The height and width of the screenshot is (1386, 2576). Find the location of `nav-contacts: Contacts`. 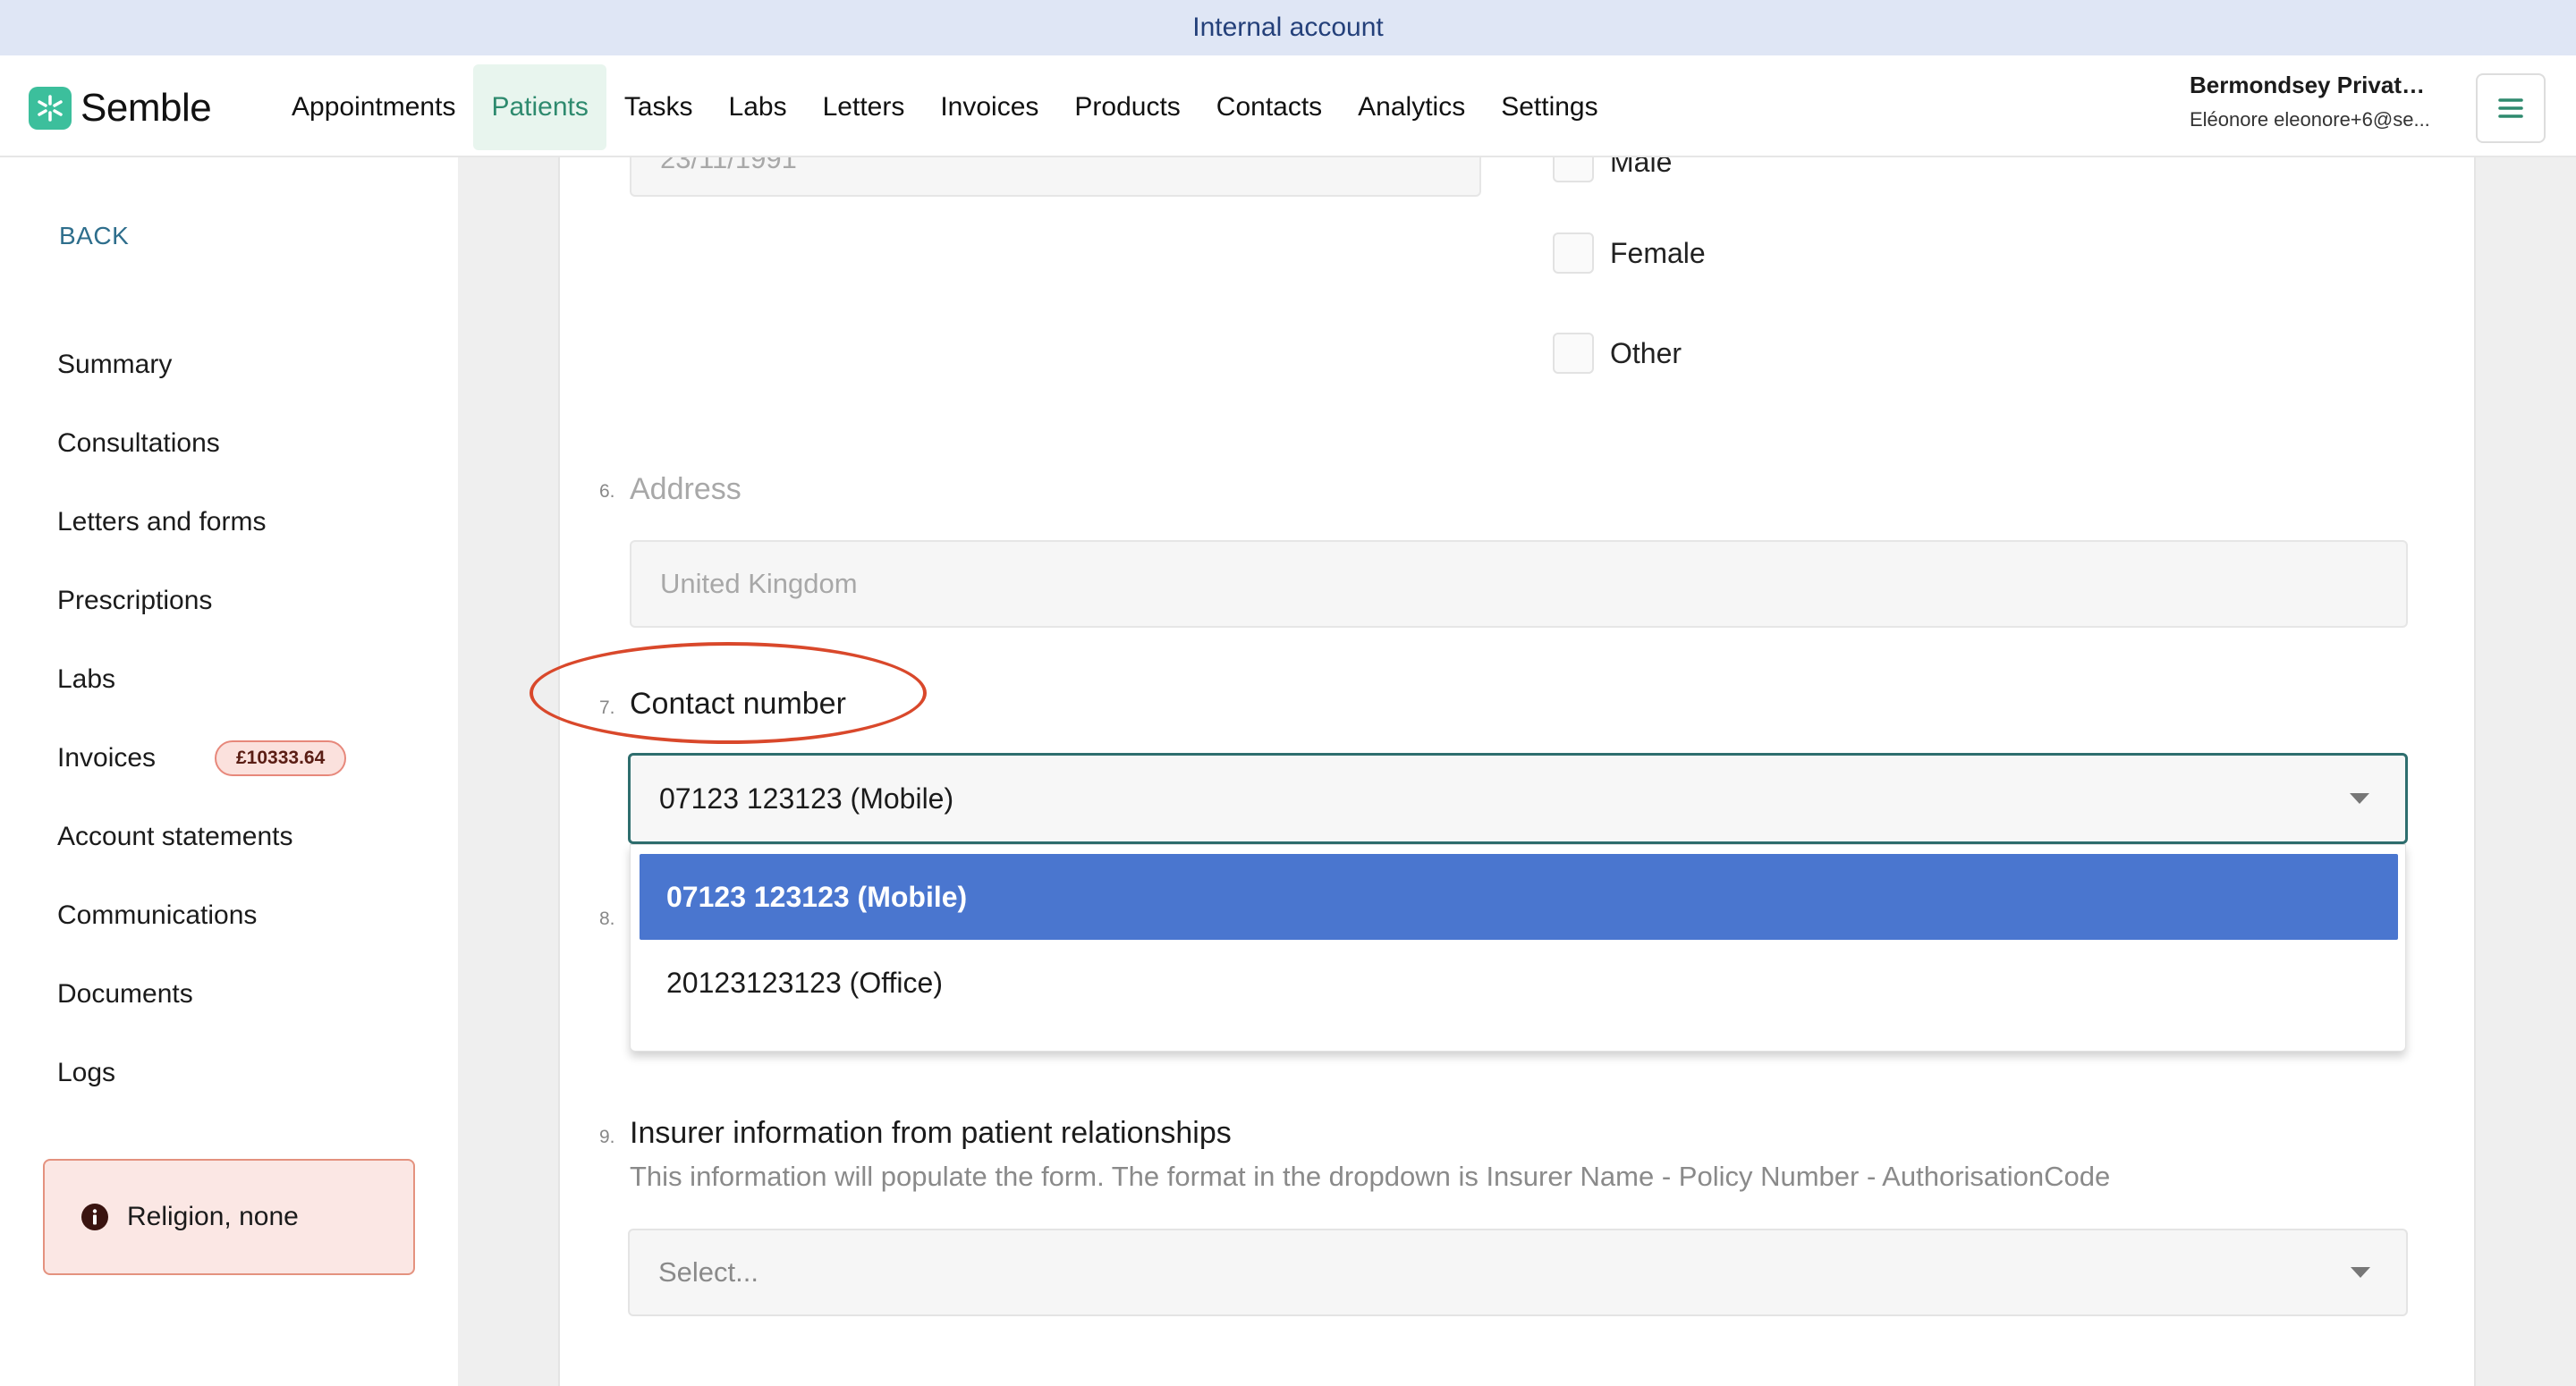

nav-contacts: Contacts is located at coordinates (1269, 107).